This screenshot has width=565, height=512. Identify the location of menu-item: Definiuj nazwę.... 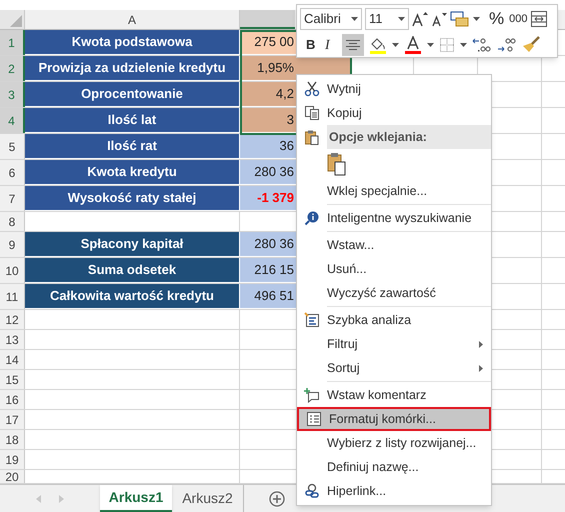
(394, 467).